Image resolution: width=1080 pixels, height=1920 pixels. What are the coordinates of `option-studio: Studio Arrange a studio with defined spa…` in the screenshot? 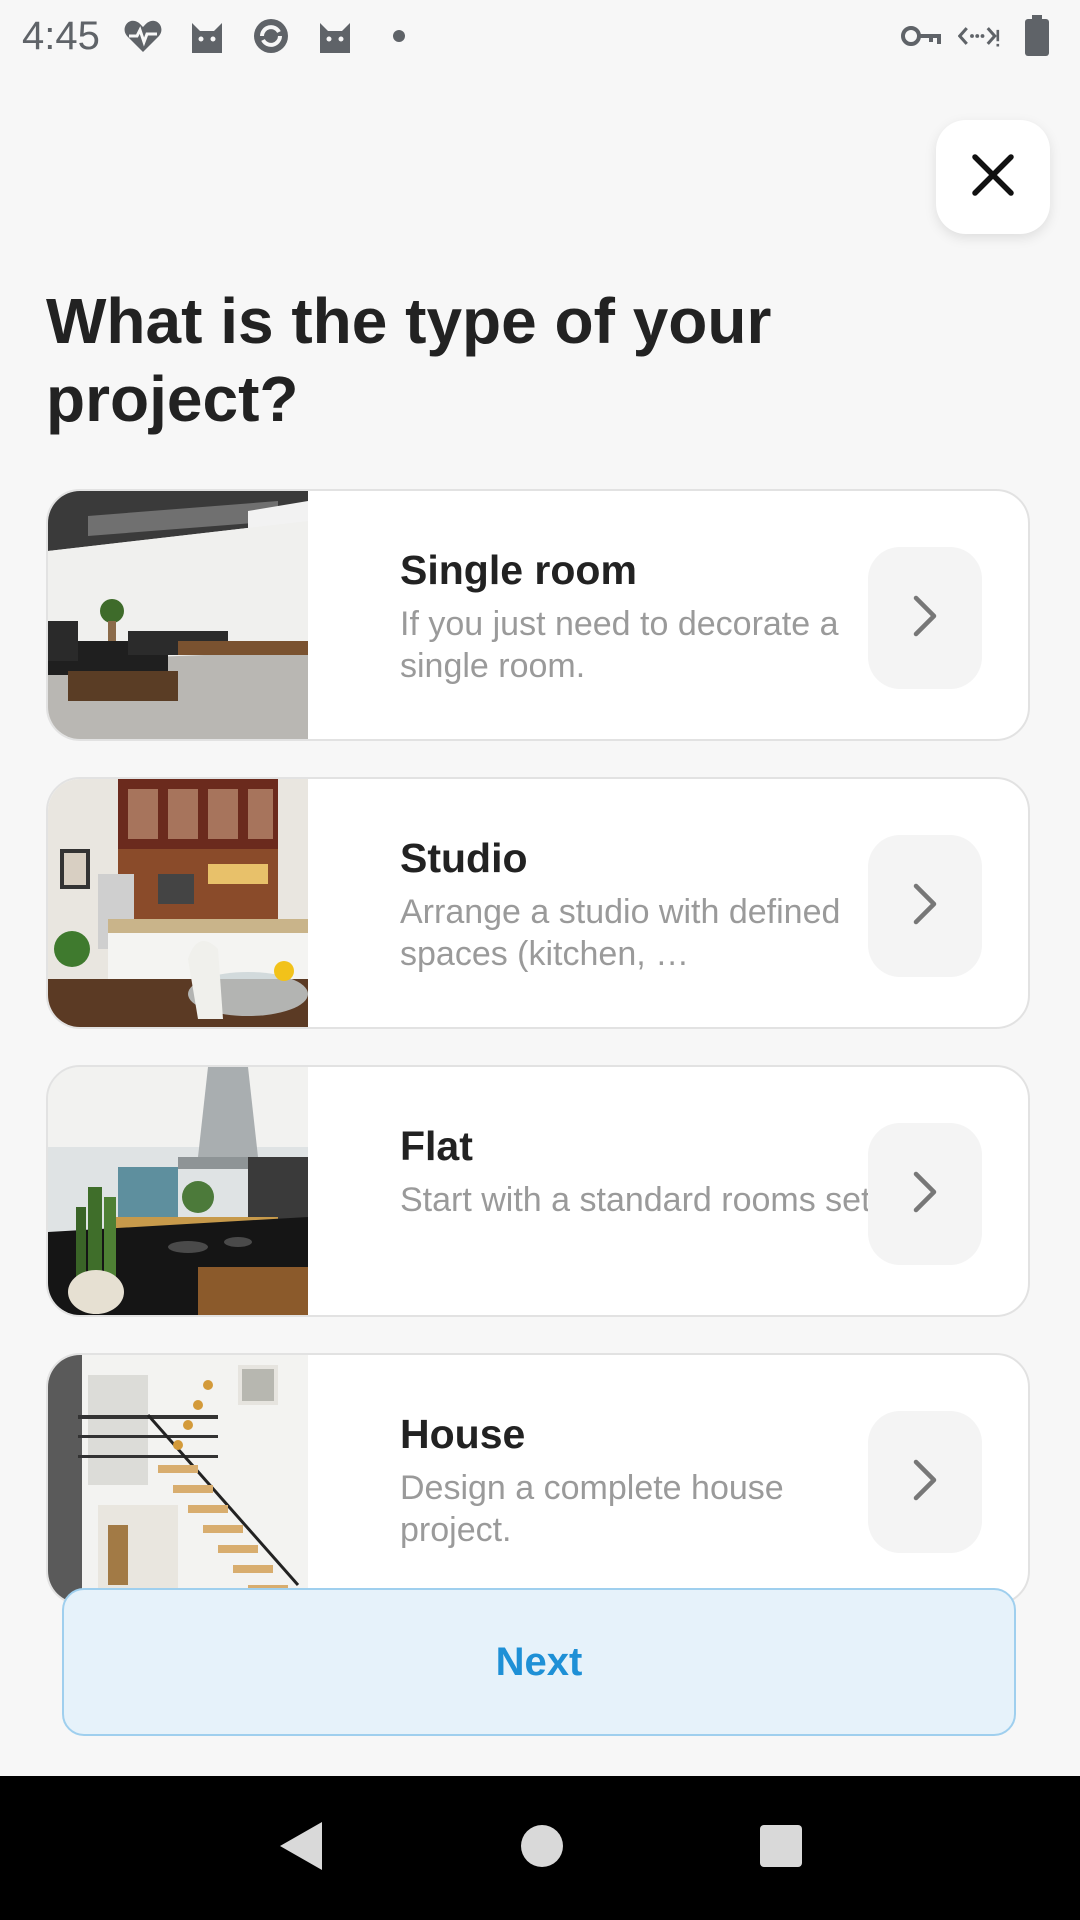 It's located at (538, 903).